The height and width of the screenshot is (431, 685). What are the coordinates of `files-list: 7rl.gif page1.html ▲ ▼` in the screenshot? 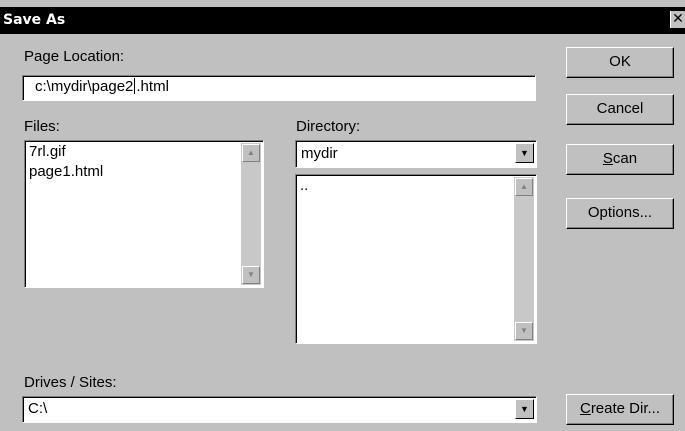 It's located at (144, 214).